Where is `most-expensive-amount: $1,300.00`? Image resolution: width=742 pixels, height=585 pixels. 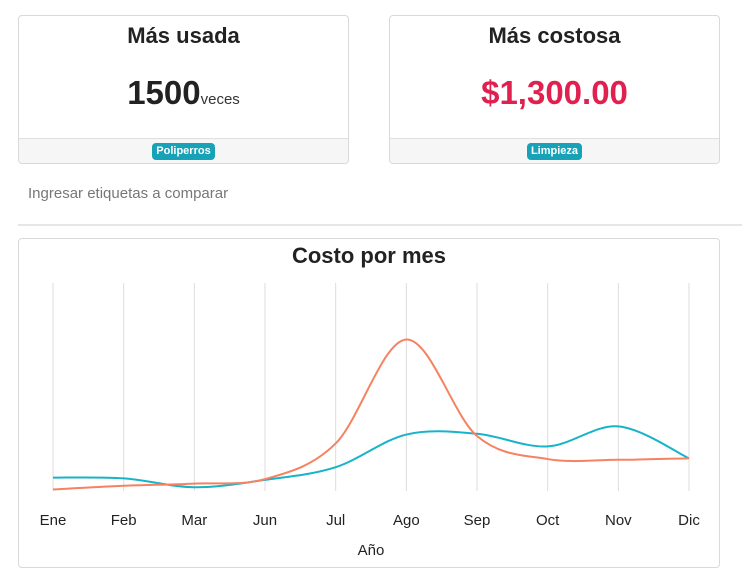
most-expensive-amount: $1,300.00 is located at coordinates (554, 92).